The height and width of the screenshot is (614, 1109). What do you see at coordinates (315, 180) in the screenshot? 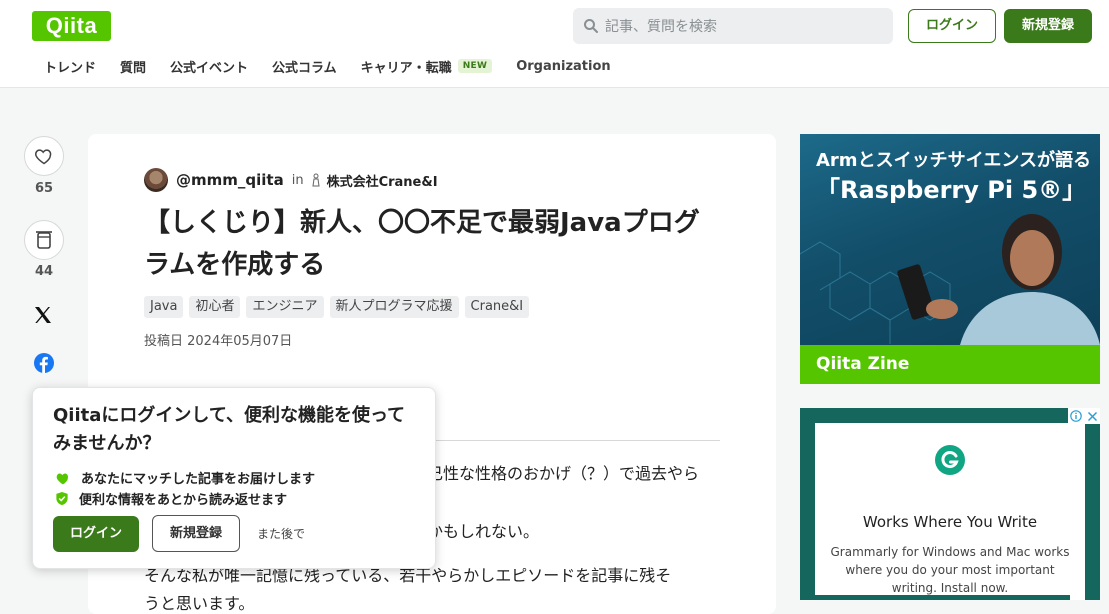
I see `organization-icon` at bounding box center [315, 180].